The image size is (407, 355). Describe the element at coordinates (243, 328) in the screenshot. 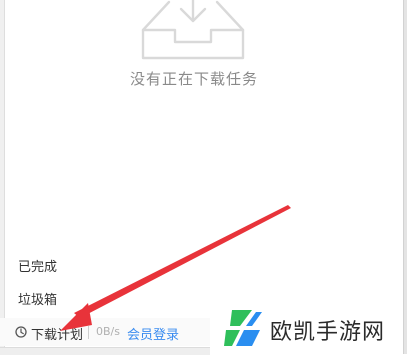

I see `watermark-logo` at that location.